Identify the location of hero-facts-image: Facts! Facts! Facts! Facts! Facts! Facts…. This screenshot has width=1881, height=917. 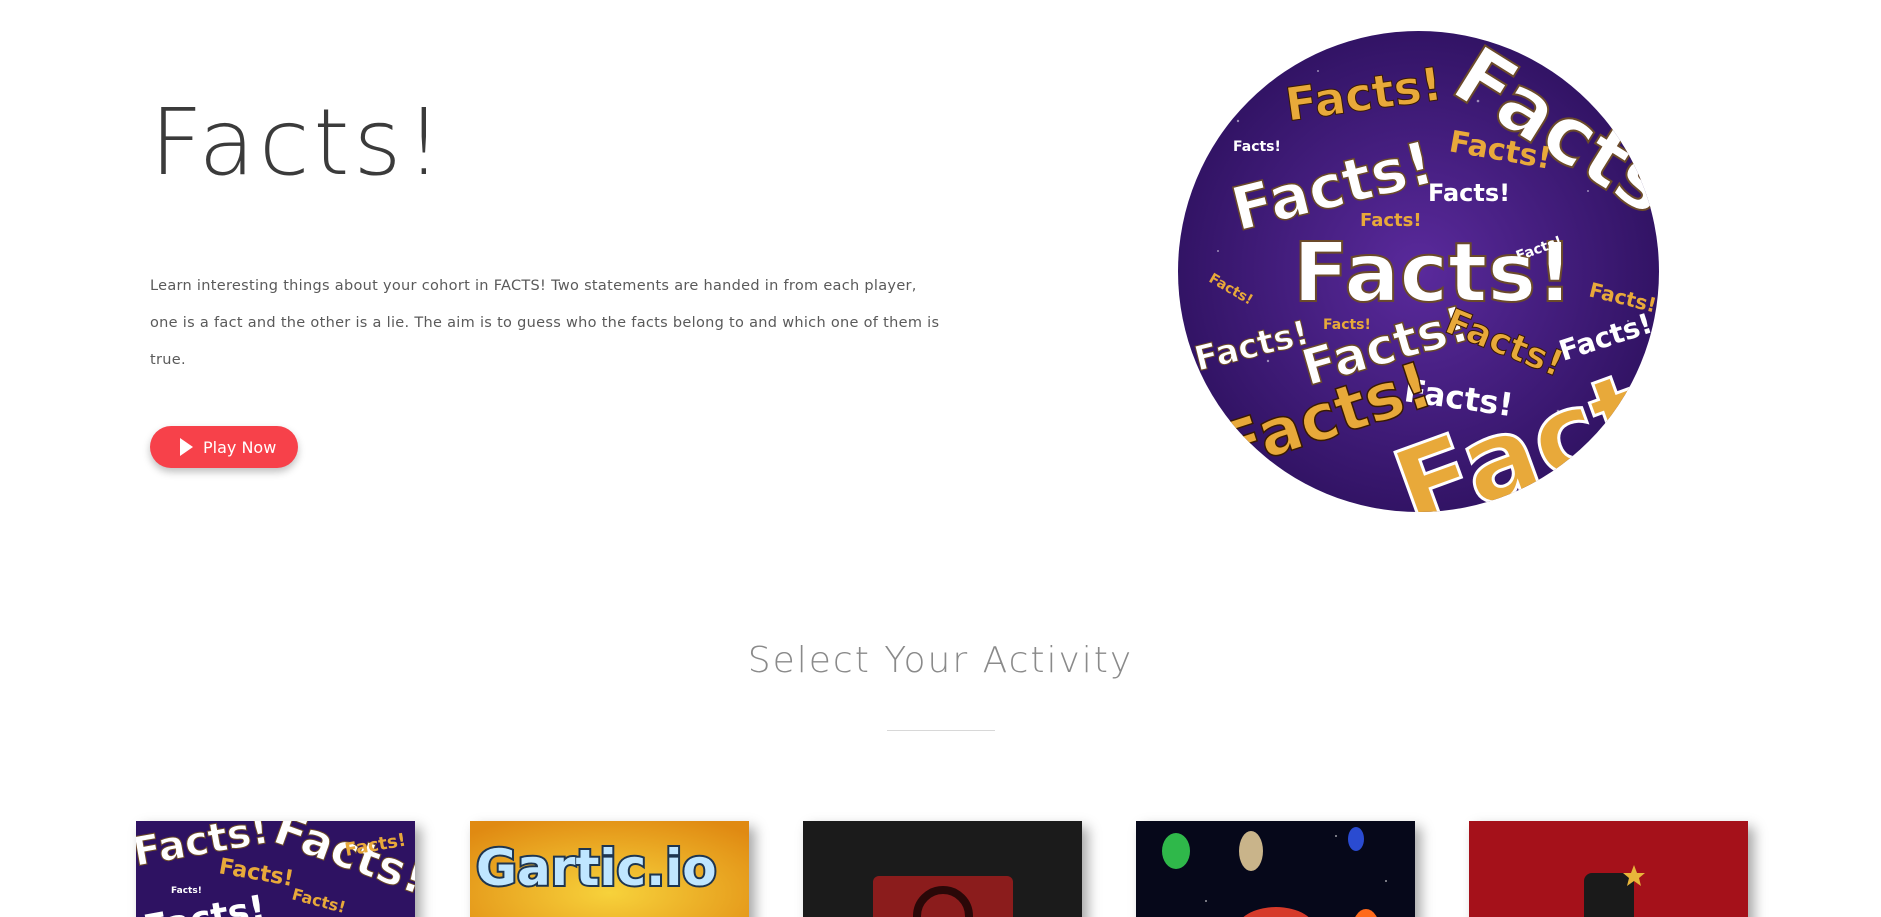
(1418, 271).